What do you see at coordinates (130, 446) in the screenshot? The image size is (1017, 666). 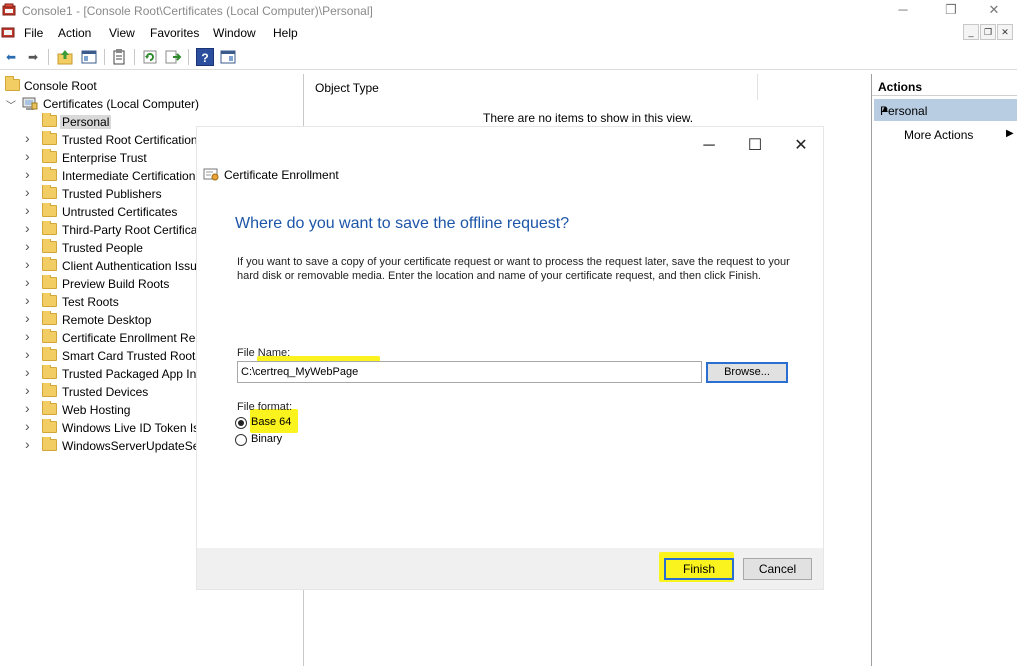 I see `tree-node-label: WindowsServerUpdateSer` at bounding box center [130, 446].